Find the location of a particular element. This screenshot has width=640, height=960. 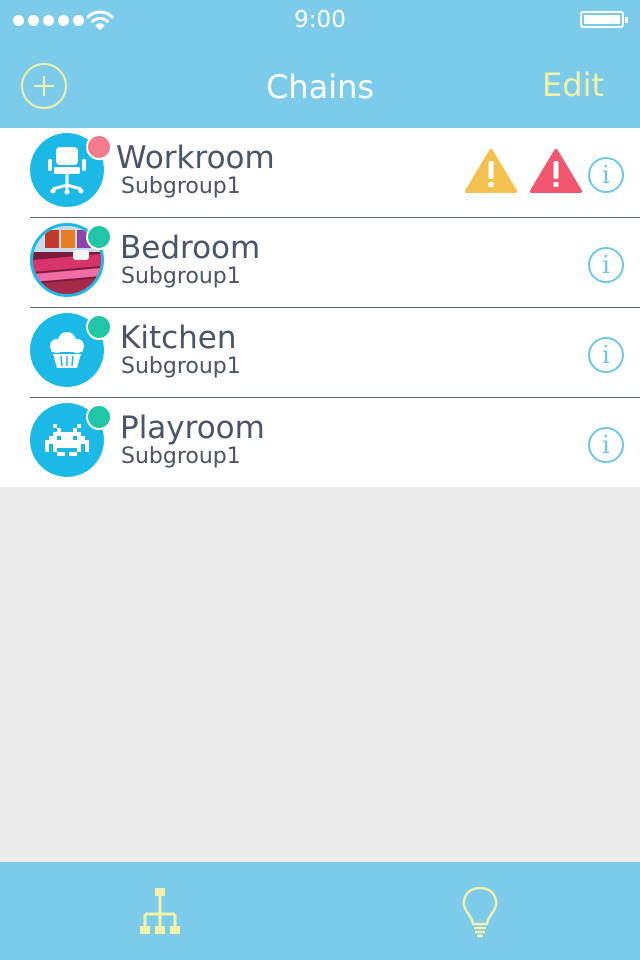

warning-red-icon is located at coordinates (556, 171).